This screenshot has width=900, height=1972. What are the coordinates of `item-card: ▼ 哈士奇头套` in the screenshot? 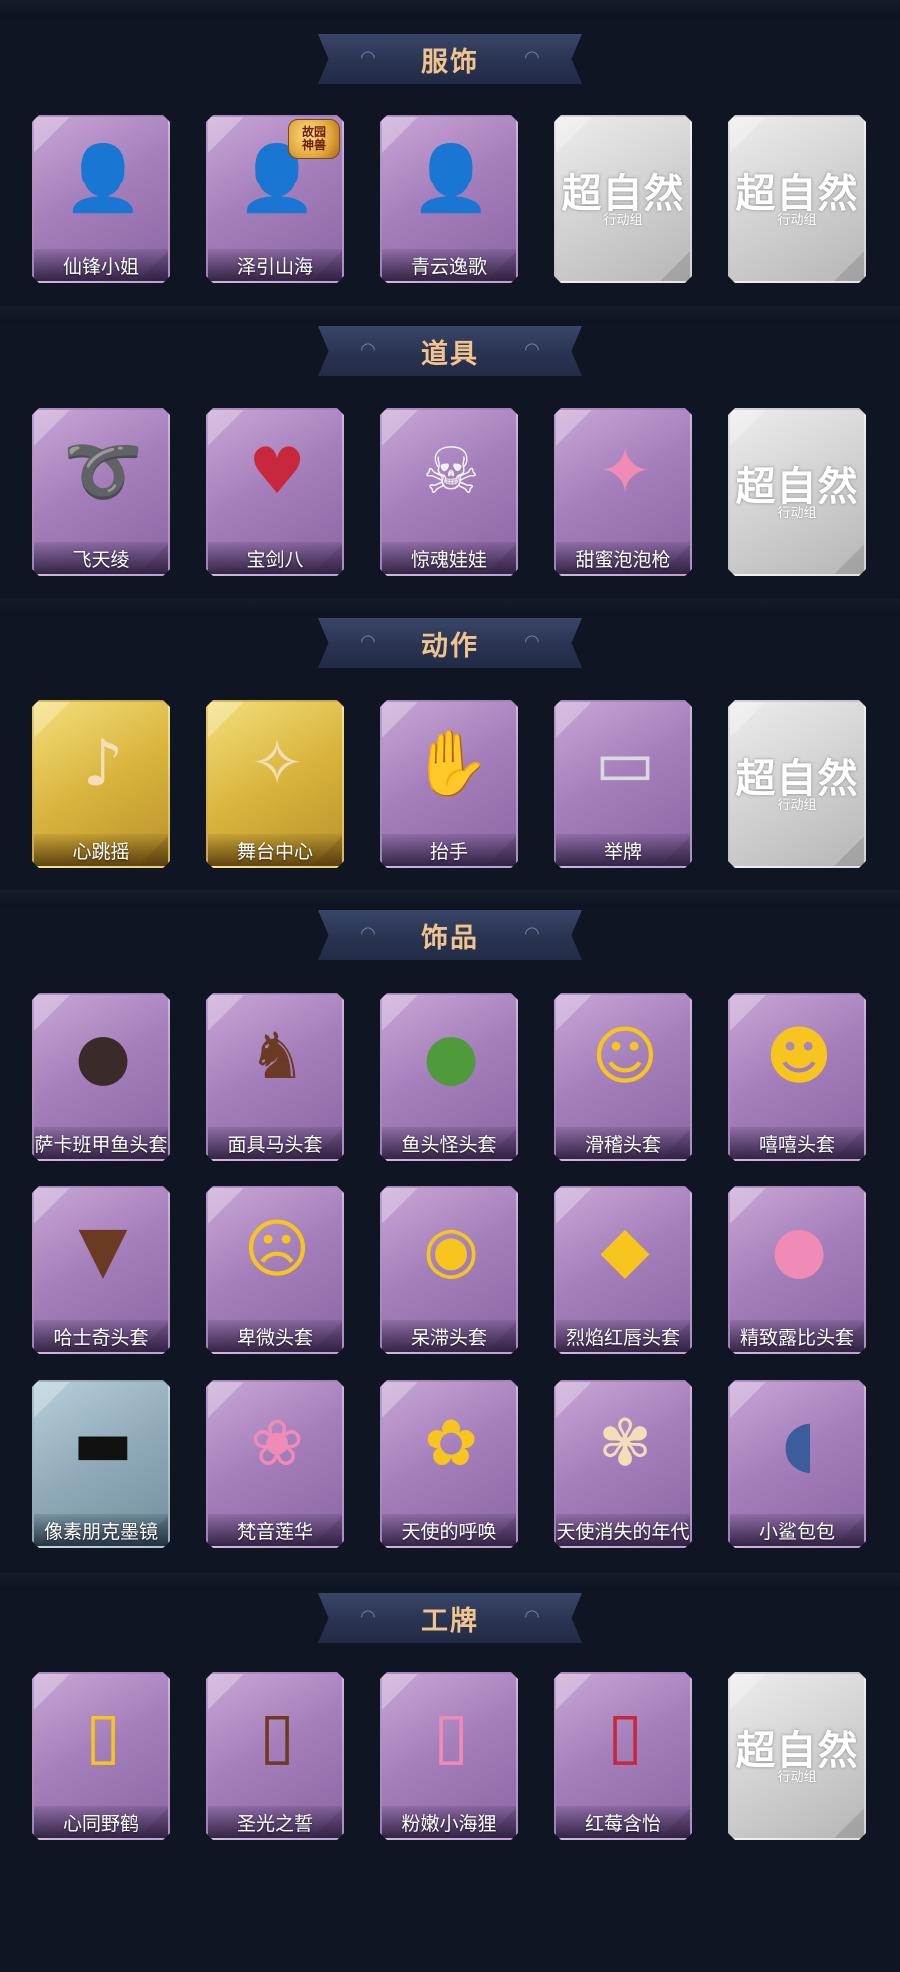 It's located at (101, 1270).